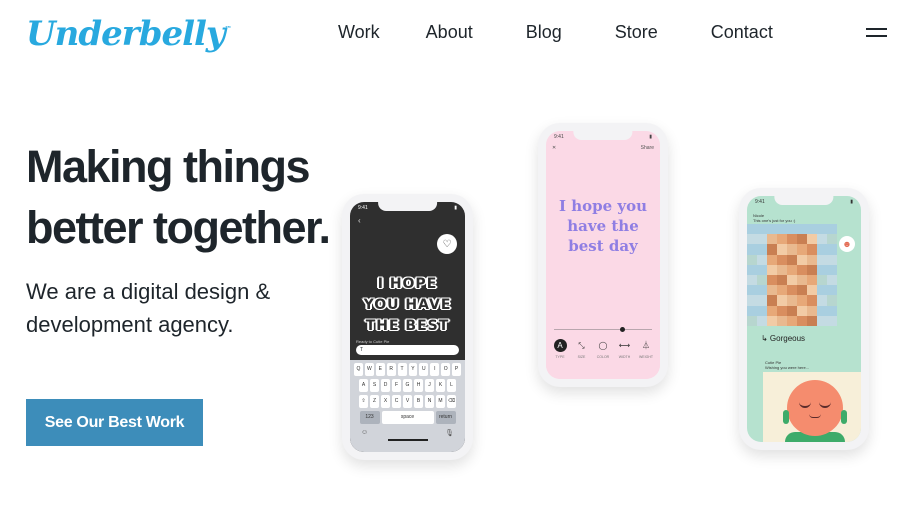 The image size is (897, 511). I want to click on phone1-ready-label: Ready to Cutie Pie, so click(373, 341).